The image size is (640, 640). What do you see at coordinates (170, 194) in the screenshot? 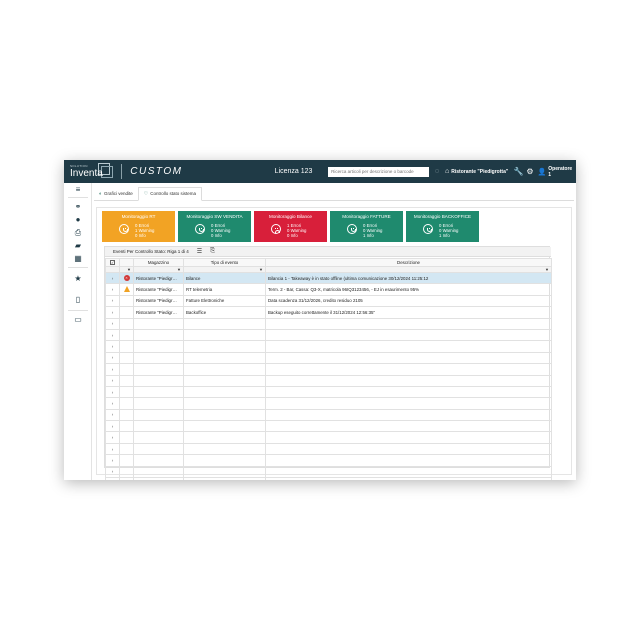
I see `tab-controllo-stato-sistema: ♡ Controllo stato sistema` at bounding box center [170, 194].